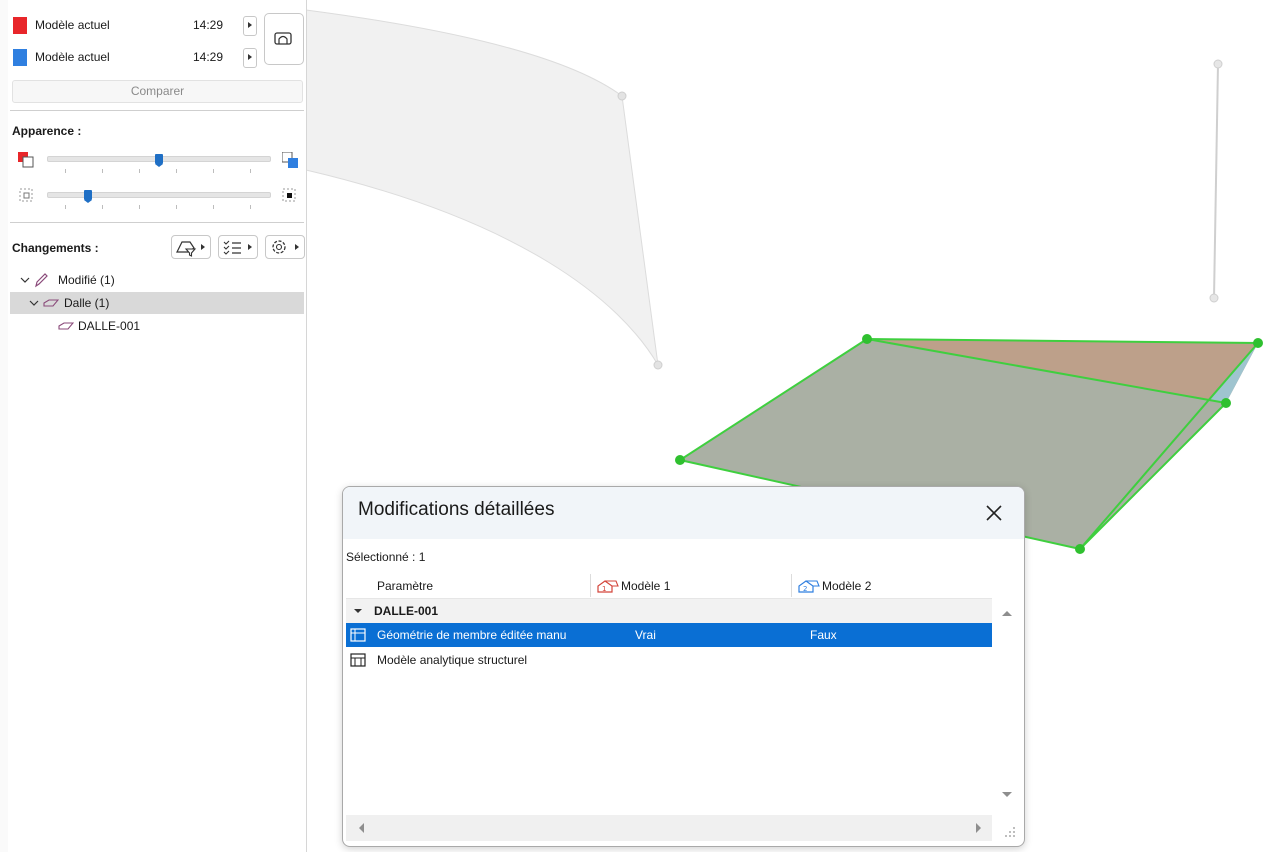 The width and height of the screenshot is (1263, 852). Describe the element at coordinates (135, 26) in the screenshot. I see `model-1-row: Modèle actuel 14:29` at that location.